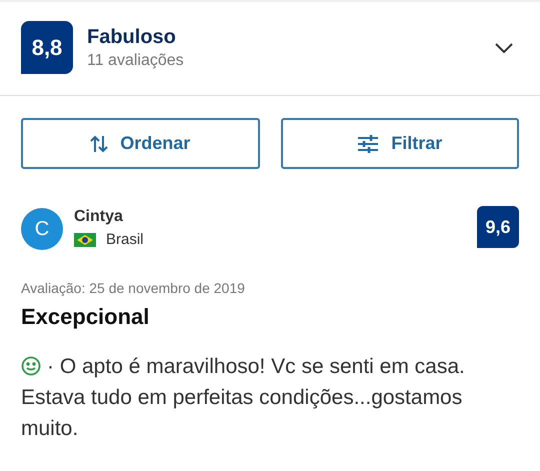 The image size is (540, 471). I want to click on avatar: C, so click(42, 229).